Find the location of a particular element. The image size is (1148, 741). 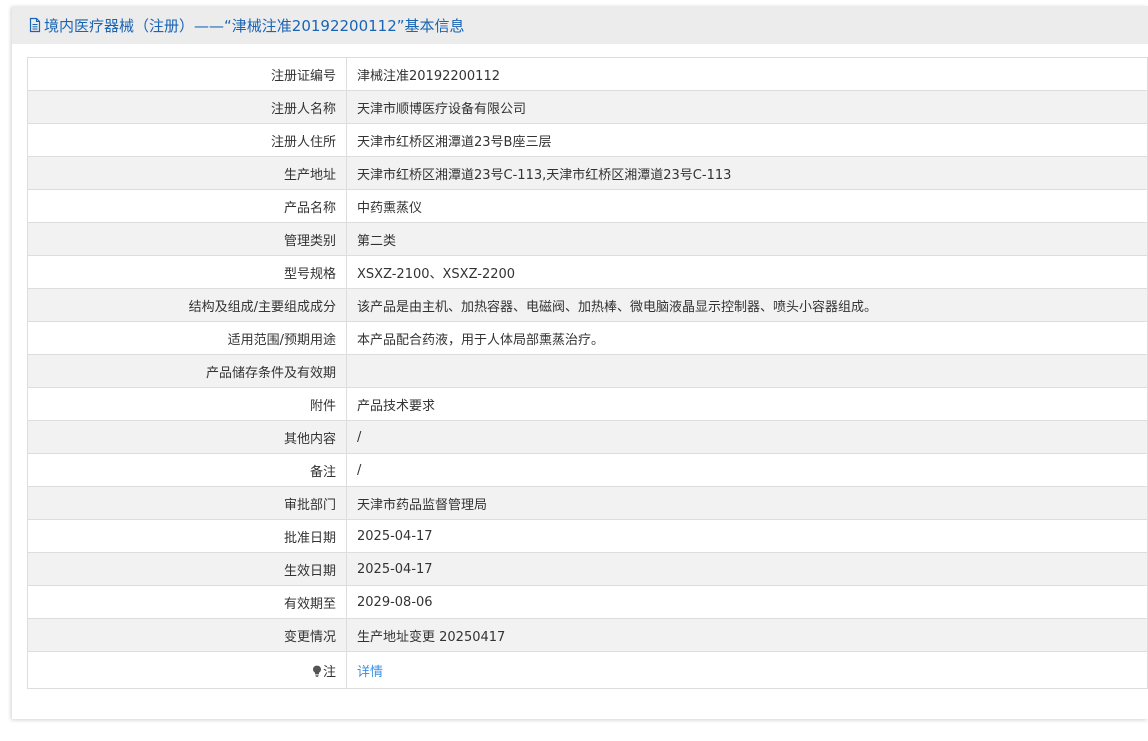

table-row: 注册人住所 天津市红桥区湘潭道23号B座三层 is located at coordinates (587, 140).